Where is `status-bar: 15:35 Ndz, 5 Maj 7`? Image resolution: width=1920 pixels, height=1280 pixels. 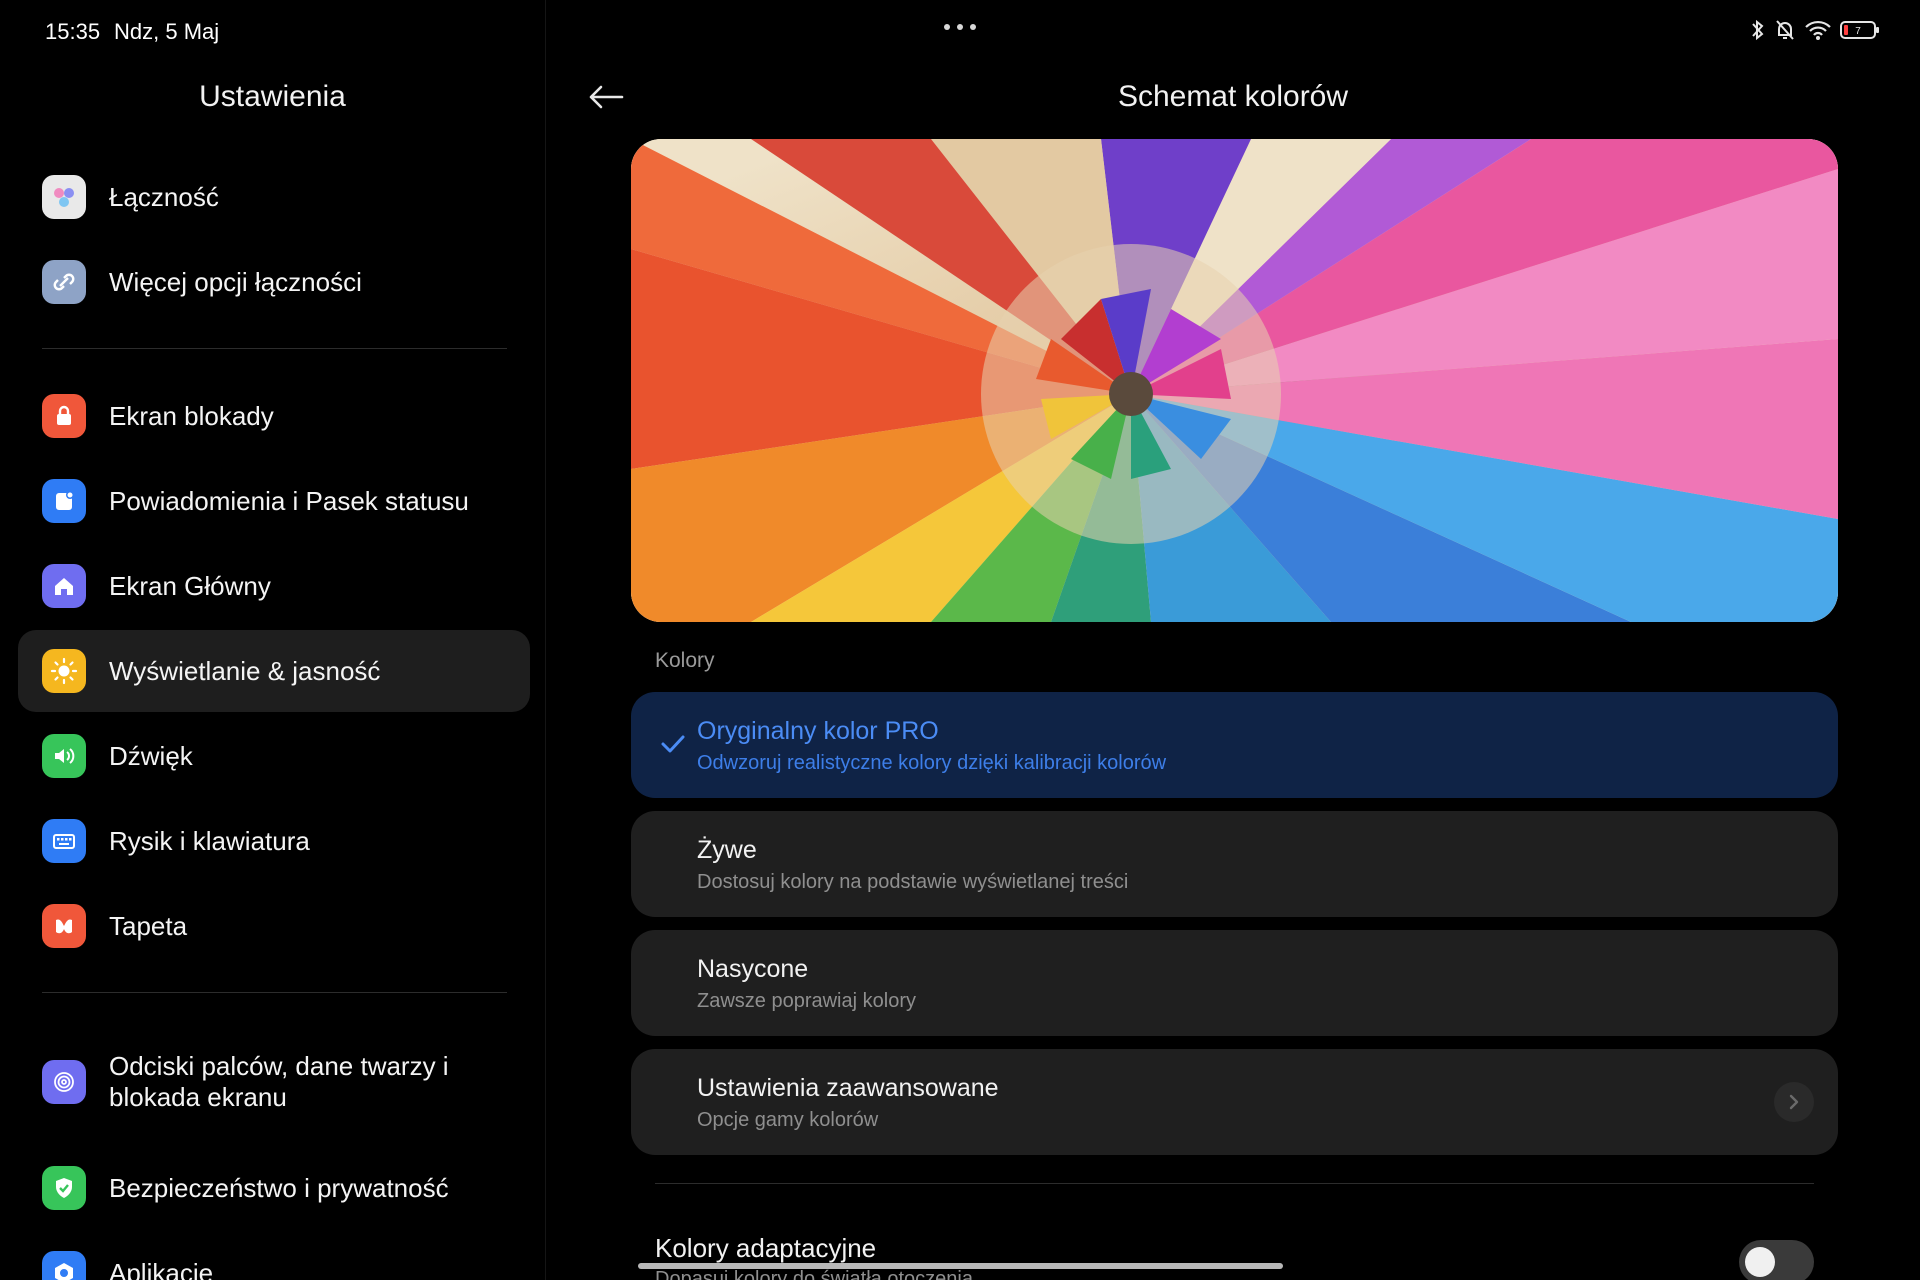 status-bar: 15:35 Ndz, 5 Maj 7 is located at coordinates (960, 30).